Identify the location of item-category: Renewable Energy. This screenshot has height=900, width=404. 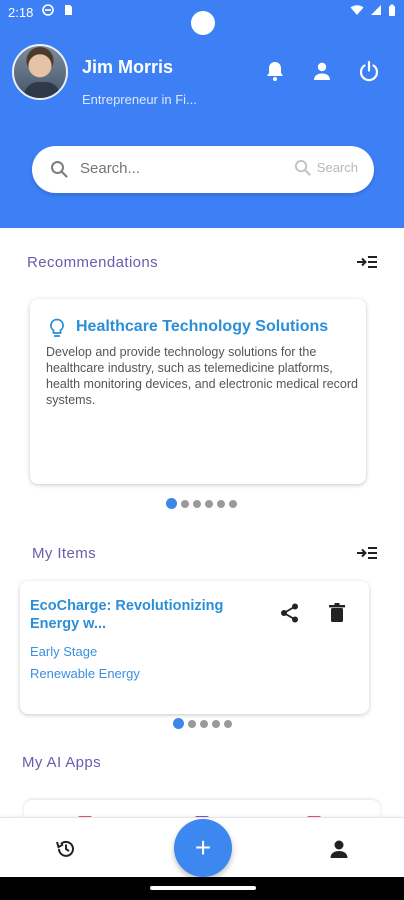
(85, 673).